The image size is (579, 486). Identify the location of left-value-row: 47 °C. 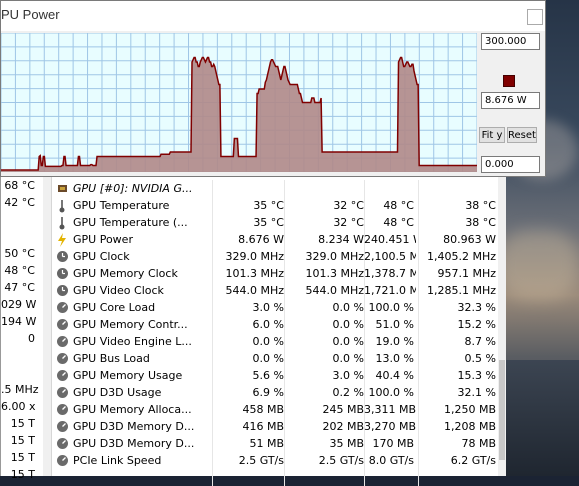
(22, 287).